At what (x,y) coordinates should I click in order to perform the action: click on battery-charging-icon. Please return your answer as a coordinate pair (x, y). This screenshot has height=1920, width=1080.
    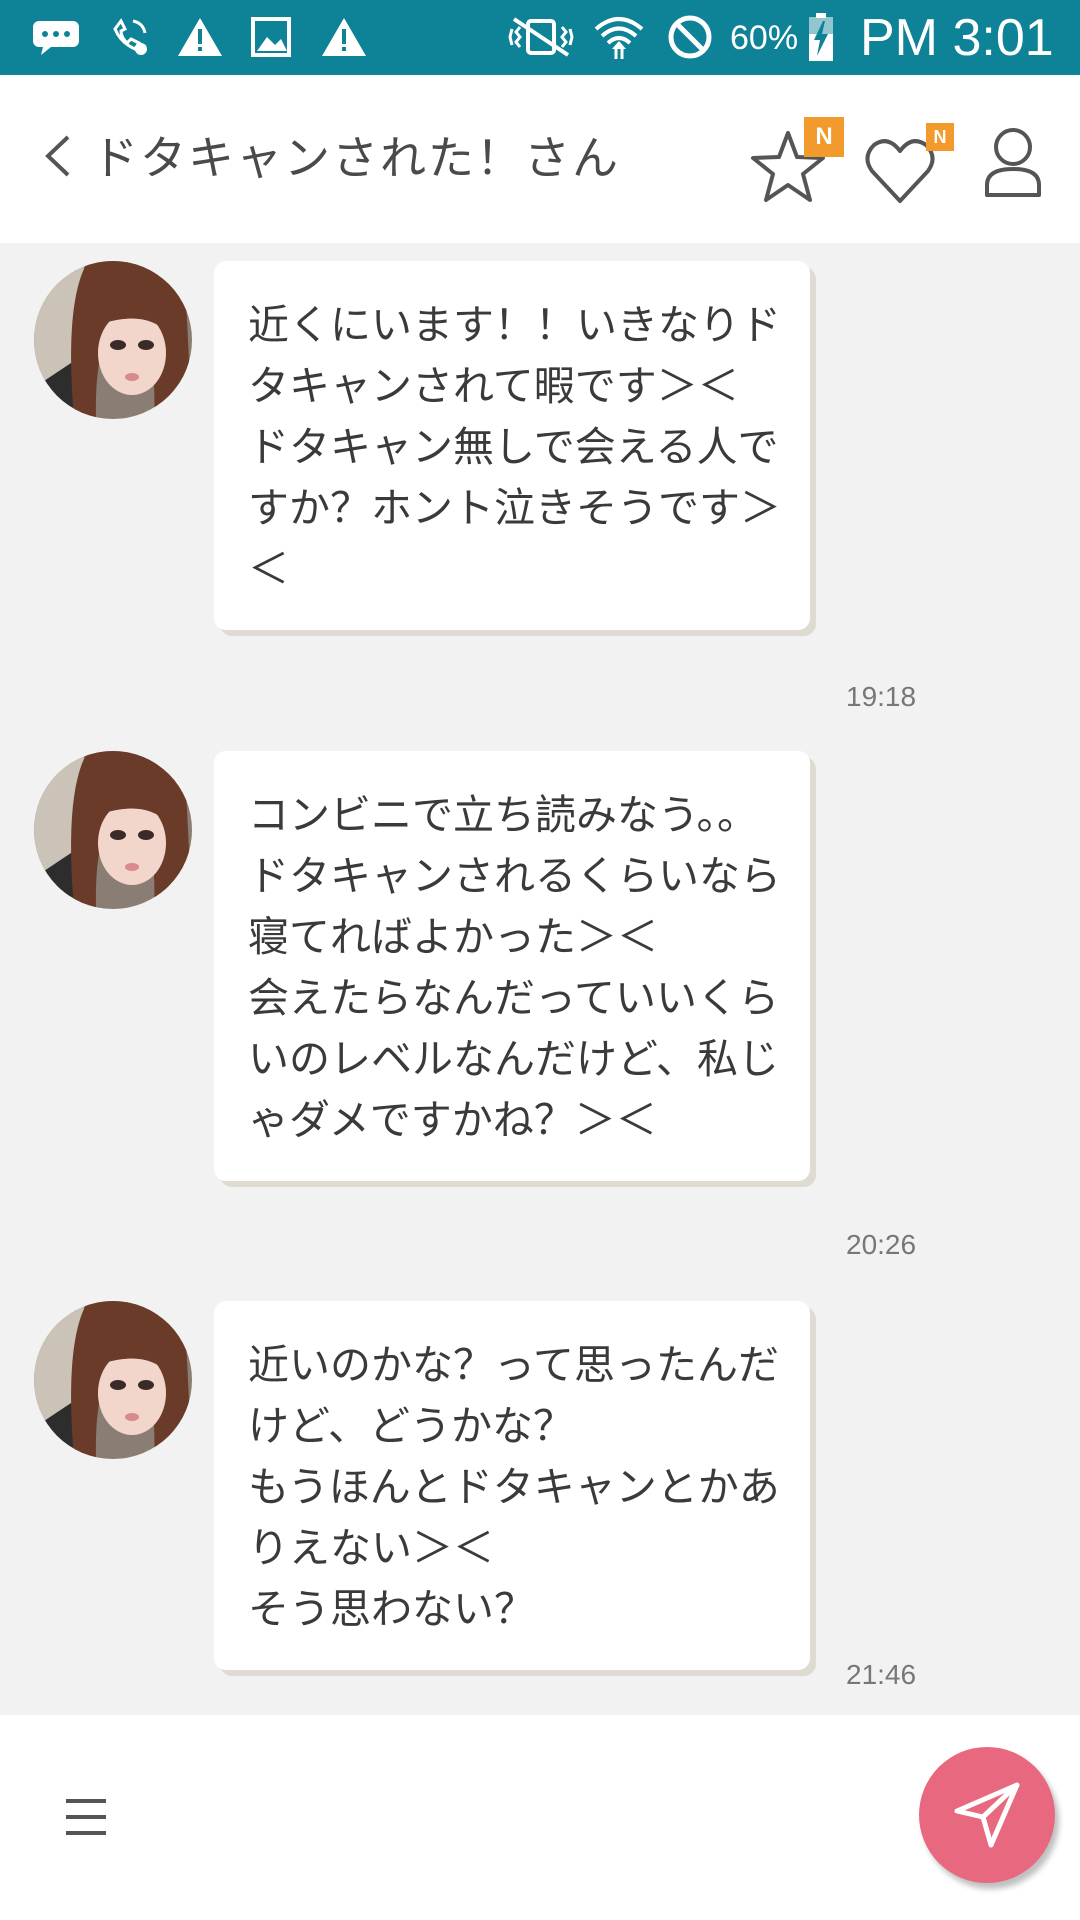
    Looking at the image, I should click on (821, 37).